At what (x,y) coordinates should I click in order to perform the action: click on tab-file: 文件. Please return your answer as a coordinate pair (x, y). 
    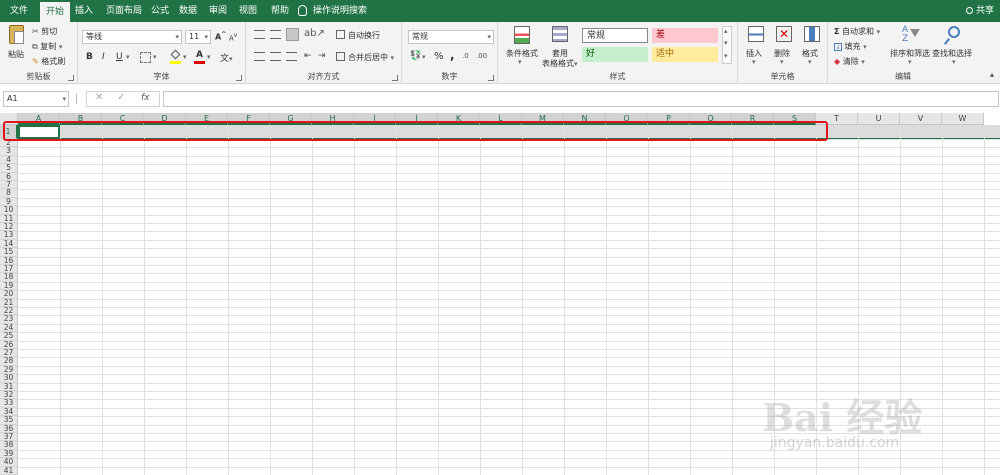
    Looking at the image, I should click on (19, 11).